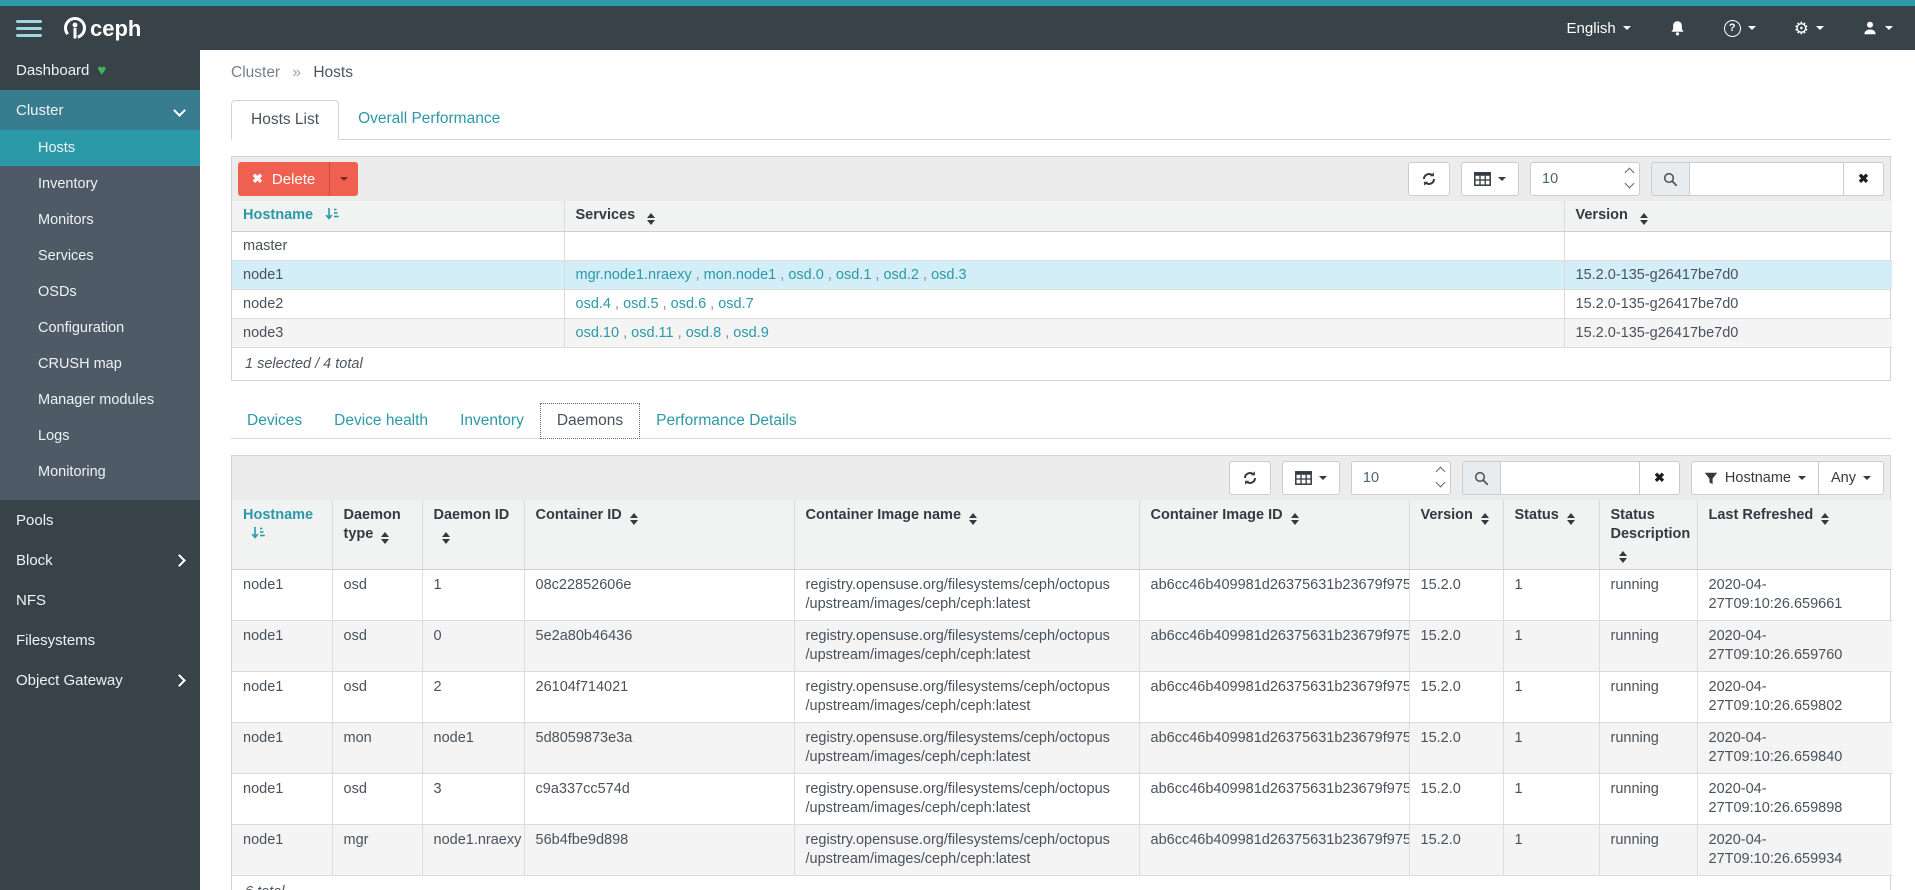 Image resolution: width=1915 pixels, height=890 pixels. I want to click on cell-hostname: node3, so click(398, 333).